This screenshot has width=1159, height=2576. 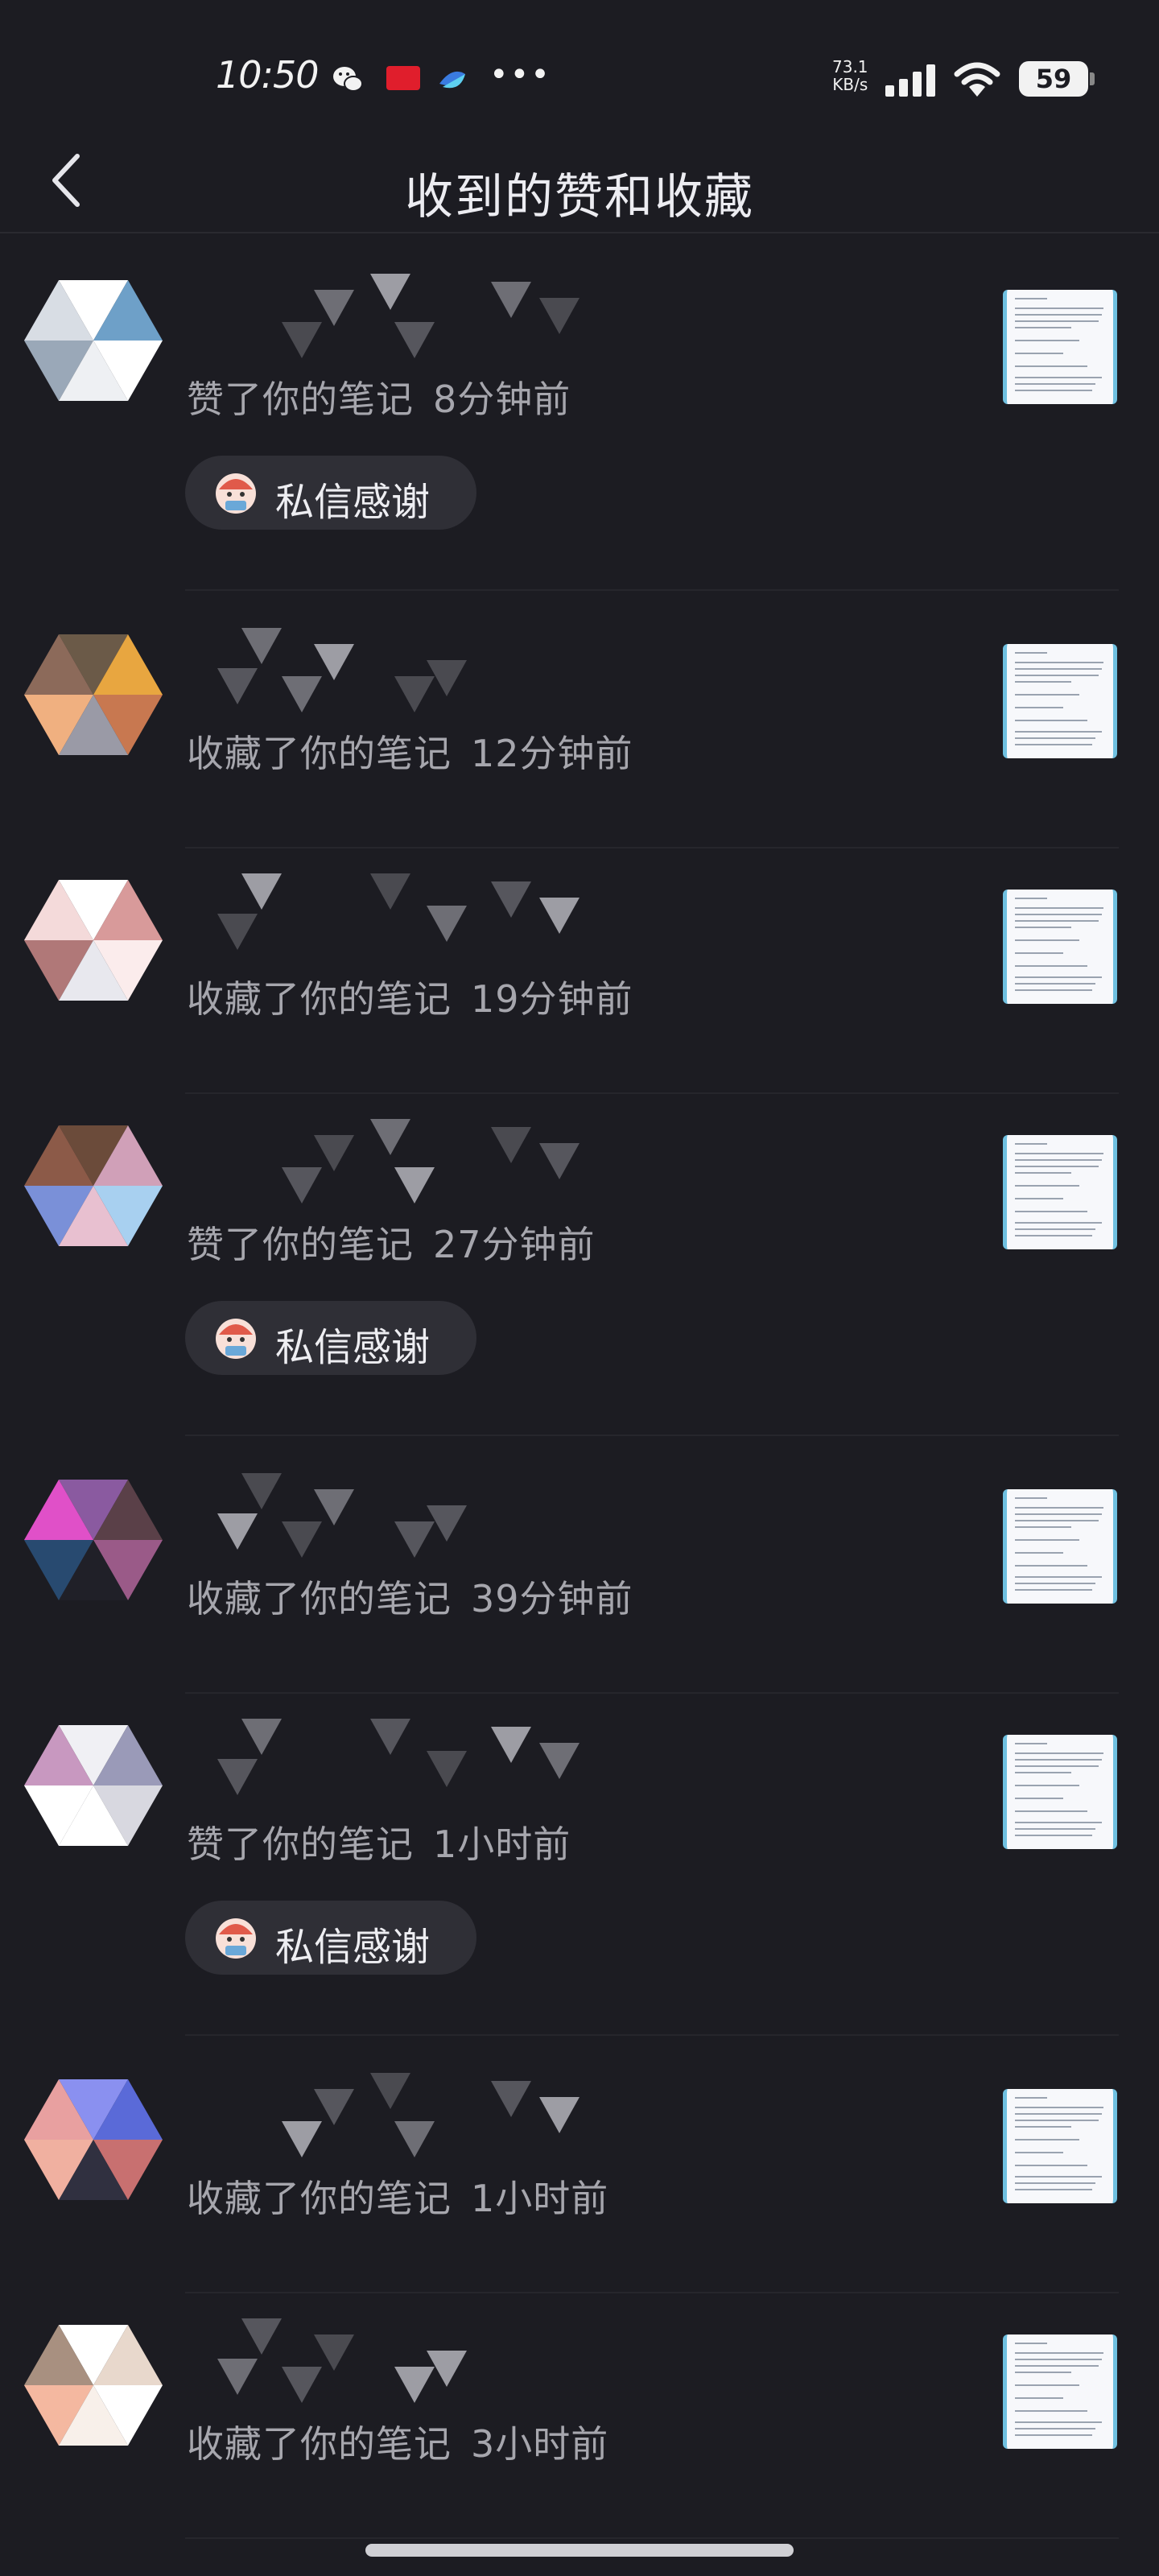 I want to click on time-ago: 1小时前, so click(x=502, y=1845).